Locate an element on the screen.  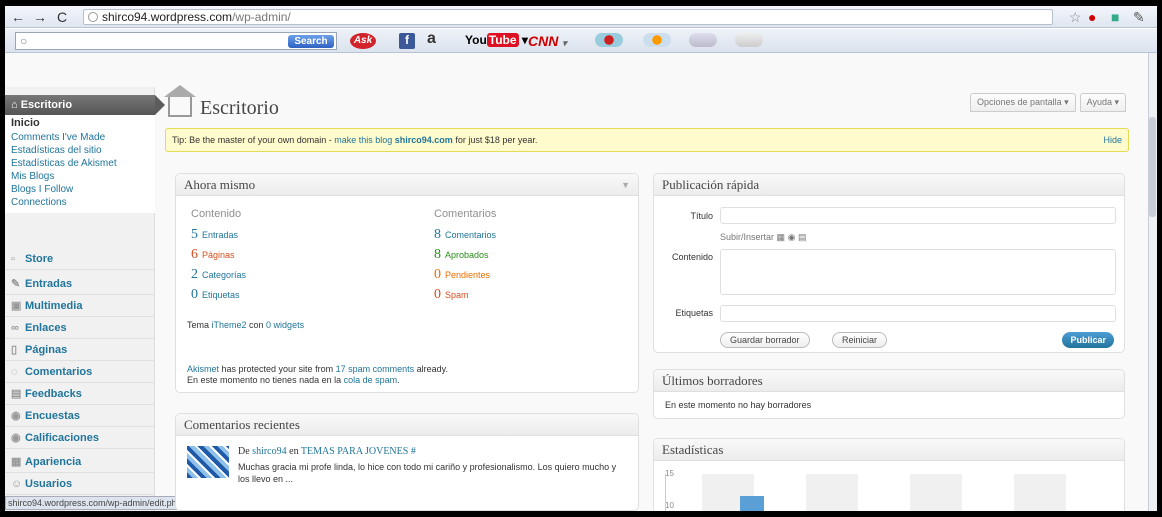
sidebar-item-usuarios: ☺ Usuarios is located at coordinates (80, 484).